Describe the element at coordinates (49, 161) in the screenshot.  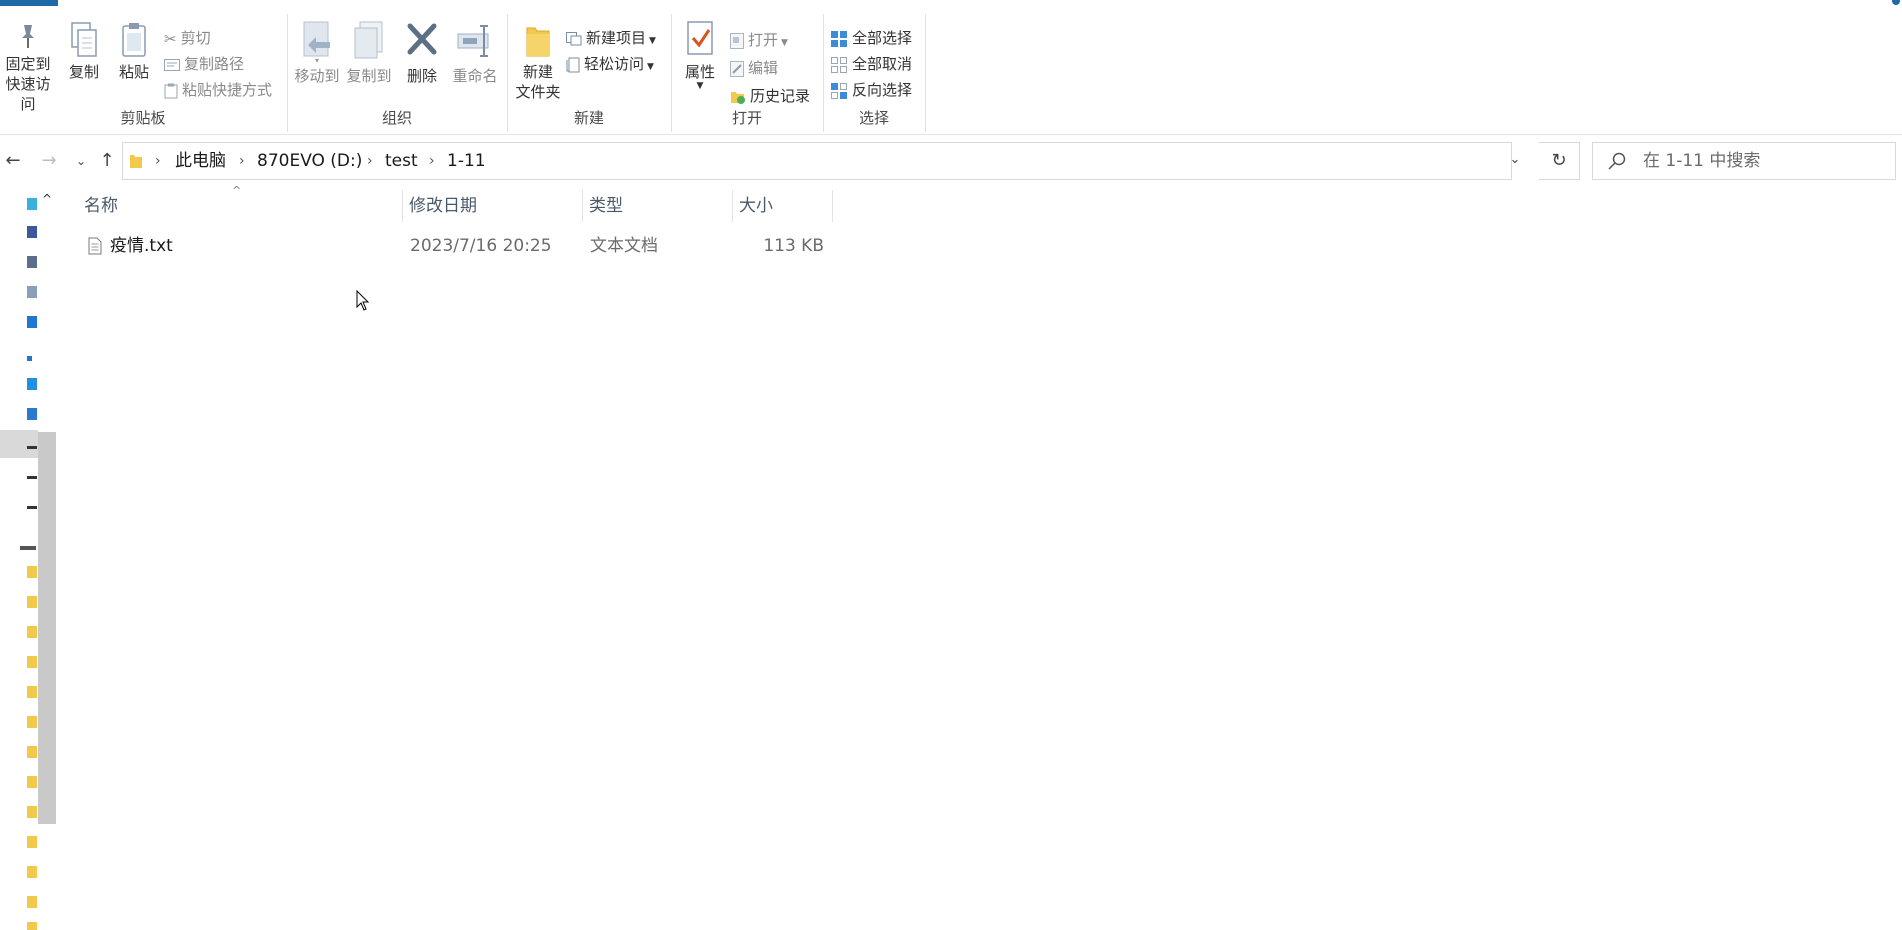
I see `forward-arrow-icon: →` at that location.